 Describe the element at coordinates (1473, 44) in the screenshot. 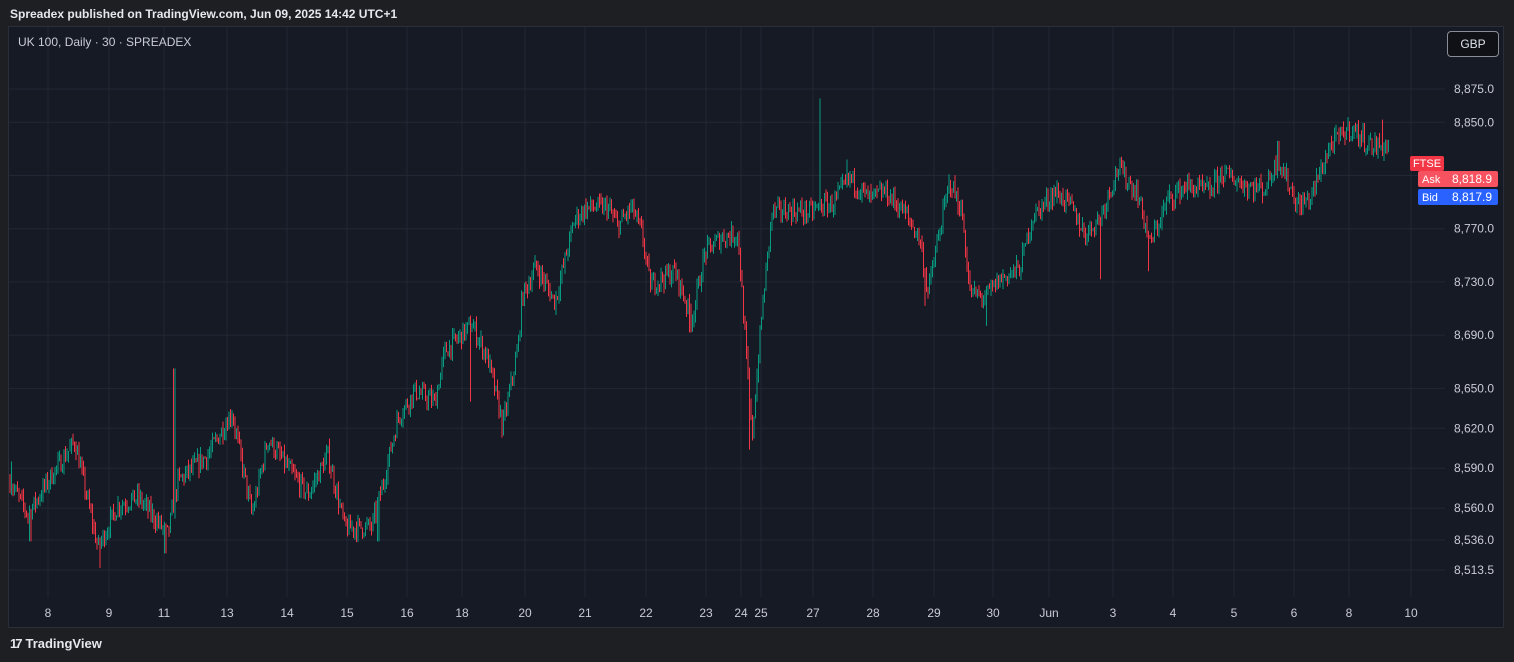

I see `currency-button: GBP` at that location.